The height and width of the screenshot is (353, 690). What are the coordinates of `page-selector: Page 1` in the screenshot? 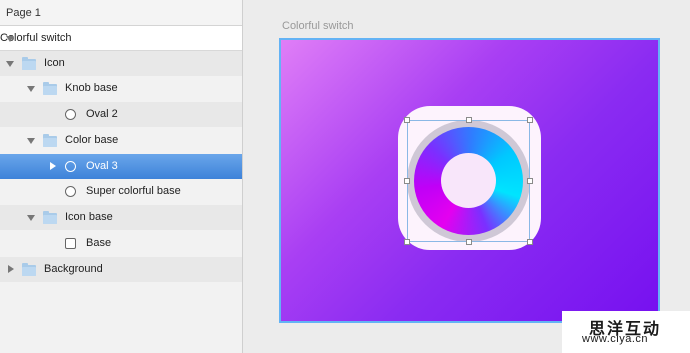 It's located at (121, 13).